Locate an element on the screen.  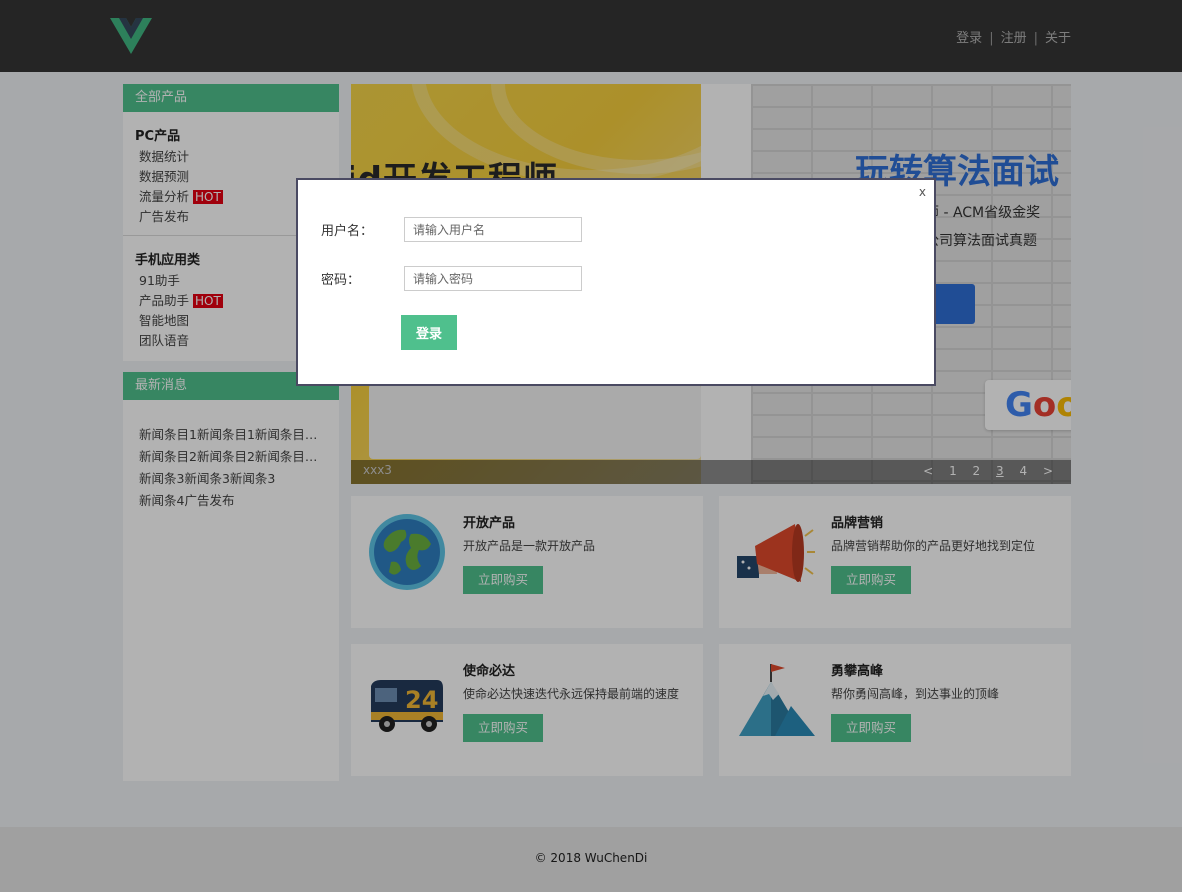
password-input is located at coordinates (493, 278).